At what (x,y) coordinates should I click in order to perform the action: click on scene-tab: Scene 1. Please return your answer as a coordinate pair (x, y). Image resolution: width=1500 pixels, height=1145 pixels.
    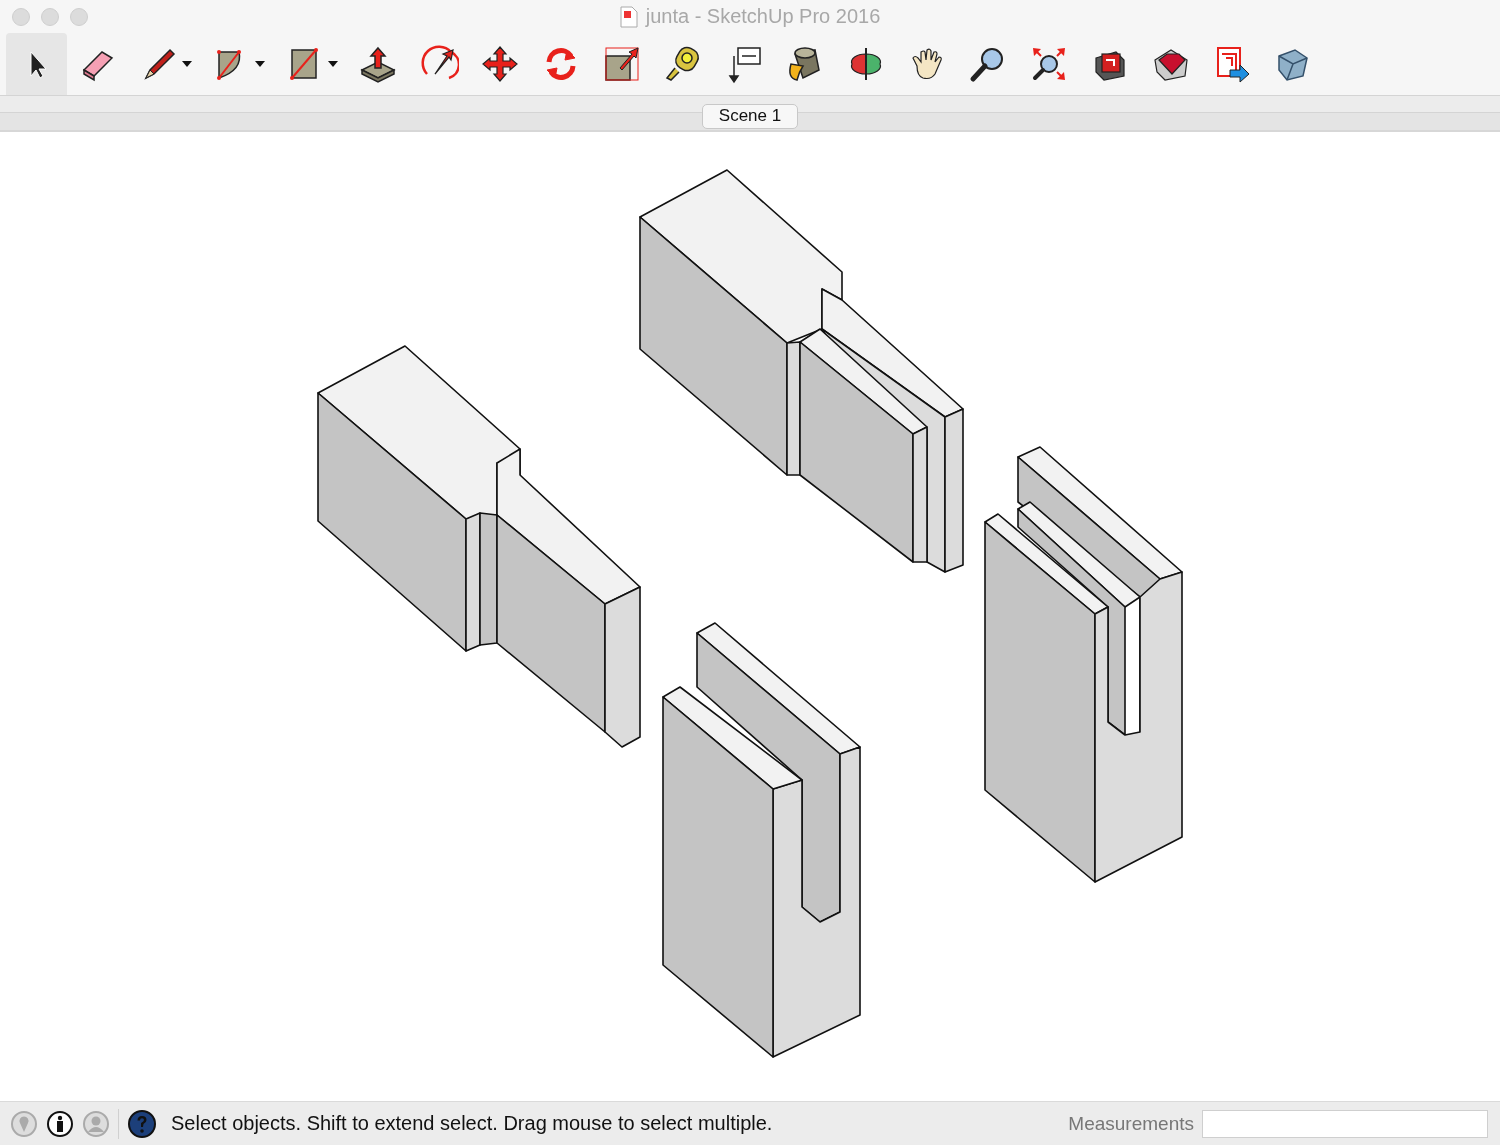
    Looking at the image, I should click on (750, 116).